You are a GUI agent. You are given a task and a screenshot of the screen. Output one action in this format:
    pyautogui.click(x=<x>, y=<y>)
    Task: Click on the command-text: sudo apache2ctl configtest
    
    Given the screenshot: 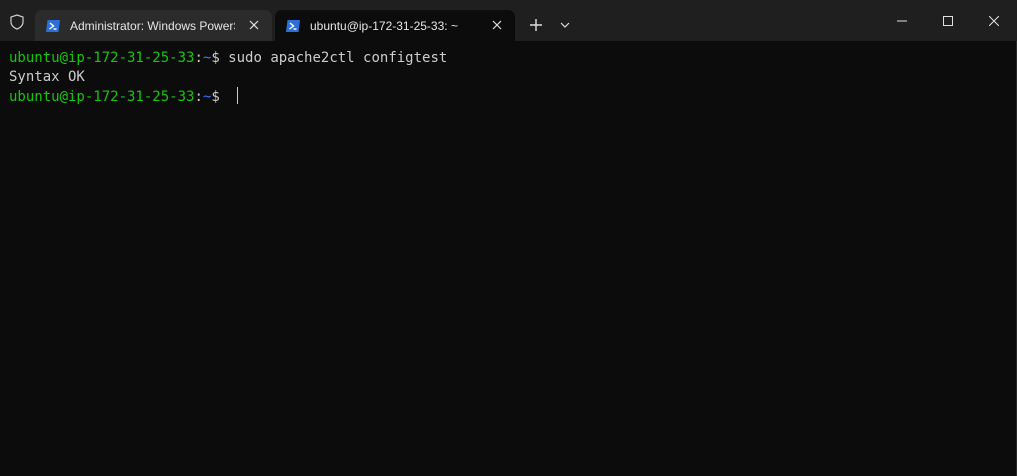 What is the action you would take?
    pyautogui.click(x=338, y=58)
    